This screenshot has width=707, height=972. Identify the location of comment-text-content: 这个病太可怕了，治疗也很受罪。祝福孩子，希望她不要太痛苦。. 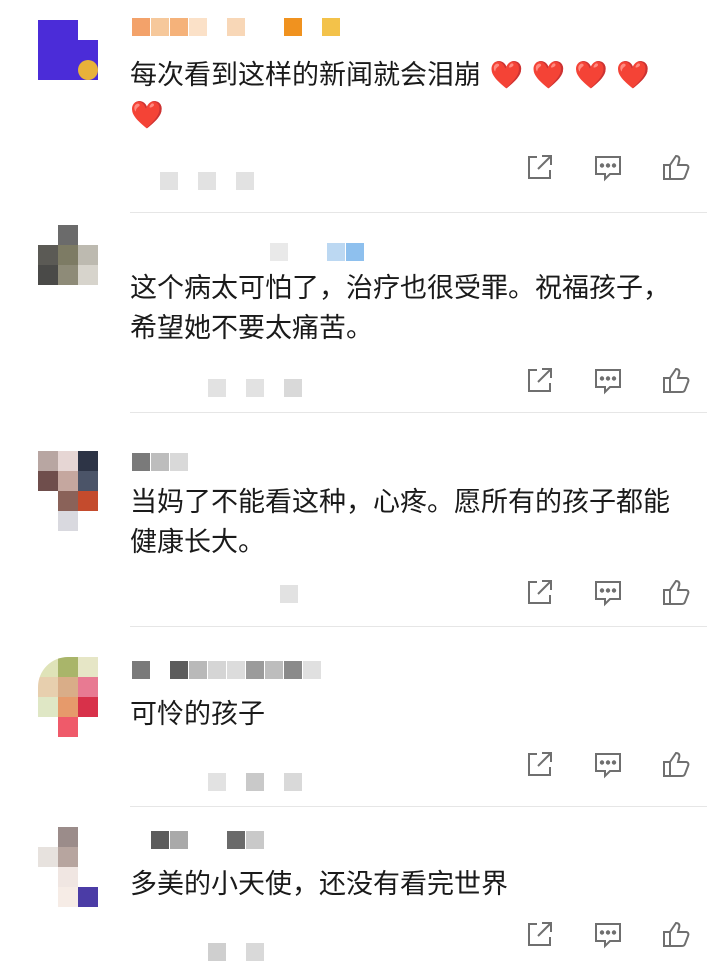
(400, 308).